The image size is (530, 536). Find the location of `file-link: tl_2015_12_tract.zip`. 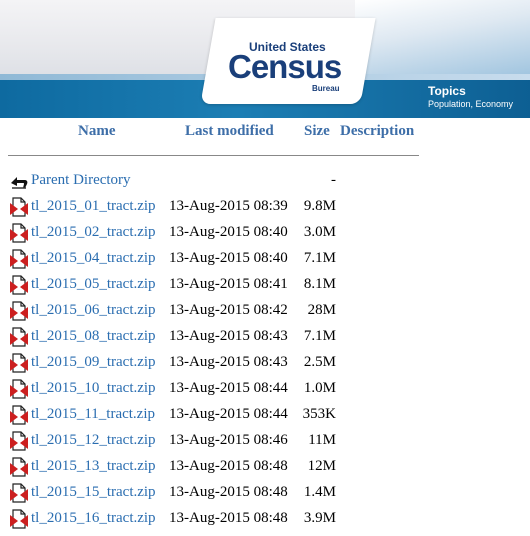

file-link: tl_2015_12_tract.zip is located at coordinates (93, 440).